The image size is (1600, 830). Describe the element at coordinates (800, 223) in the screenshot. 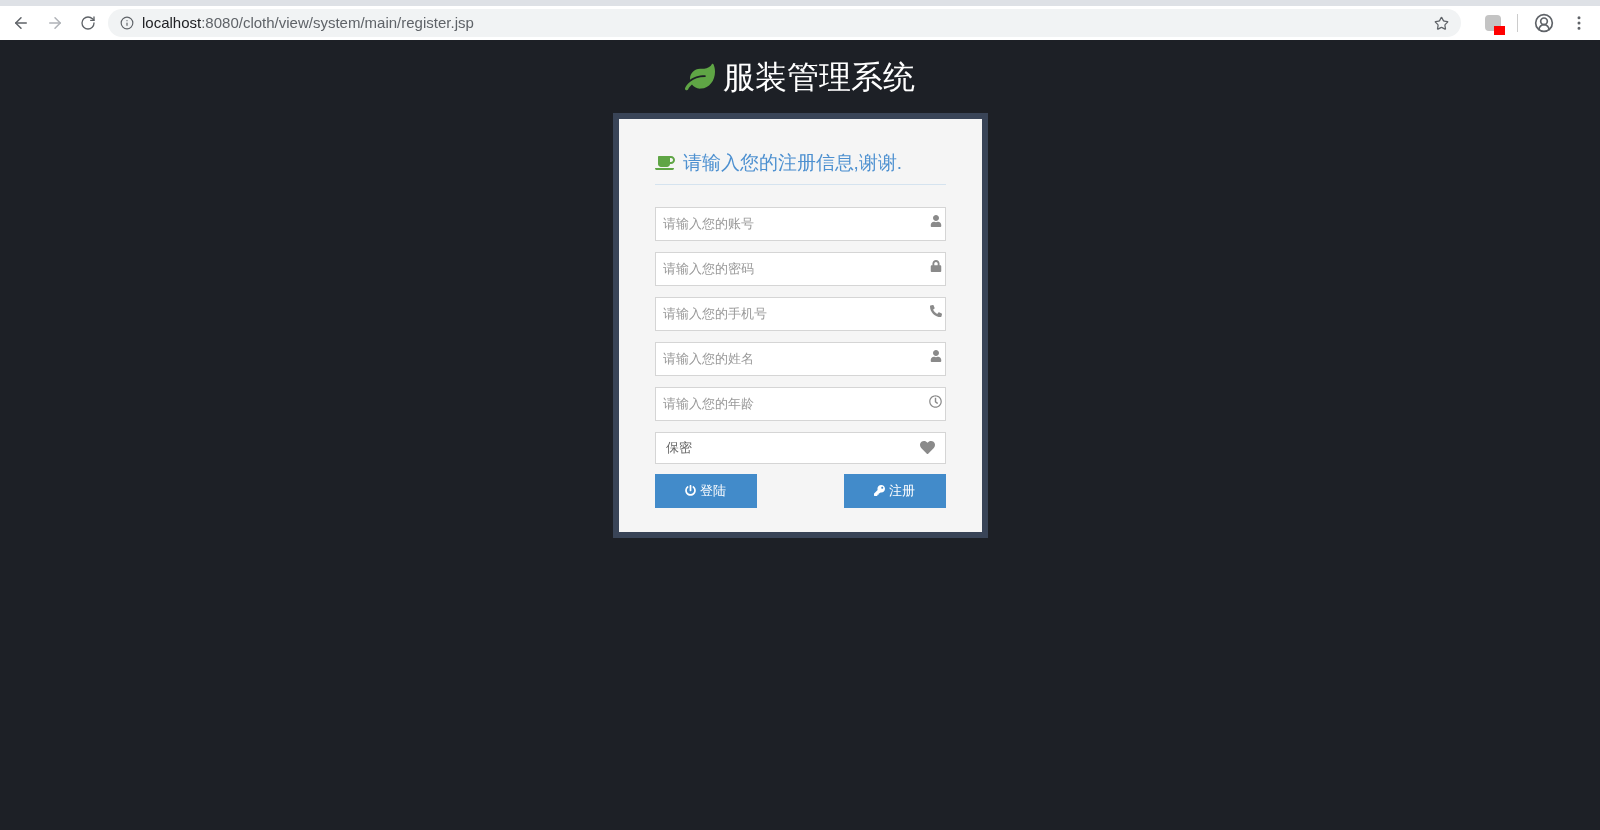

I see `input-field: 请输入您的账号` at that location.